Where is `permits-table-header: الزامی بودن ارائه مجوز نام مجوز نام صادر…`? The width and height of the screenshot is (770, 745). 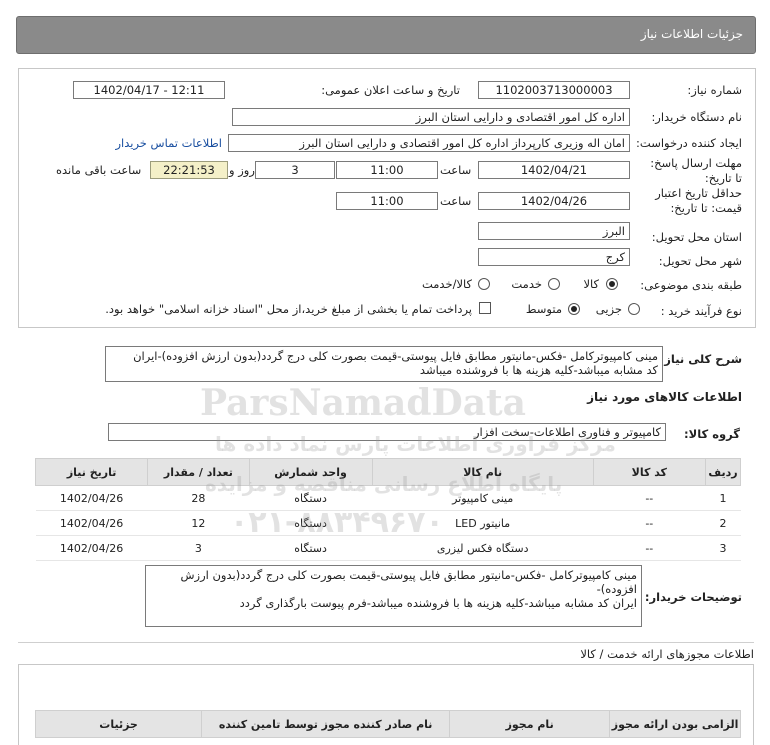 permits-table-header: الزامی بودن ارائه مجوز نام مجوز نام صادر… is located at coordinates (387, 724).